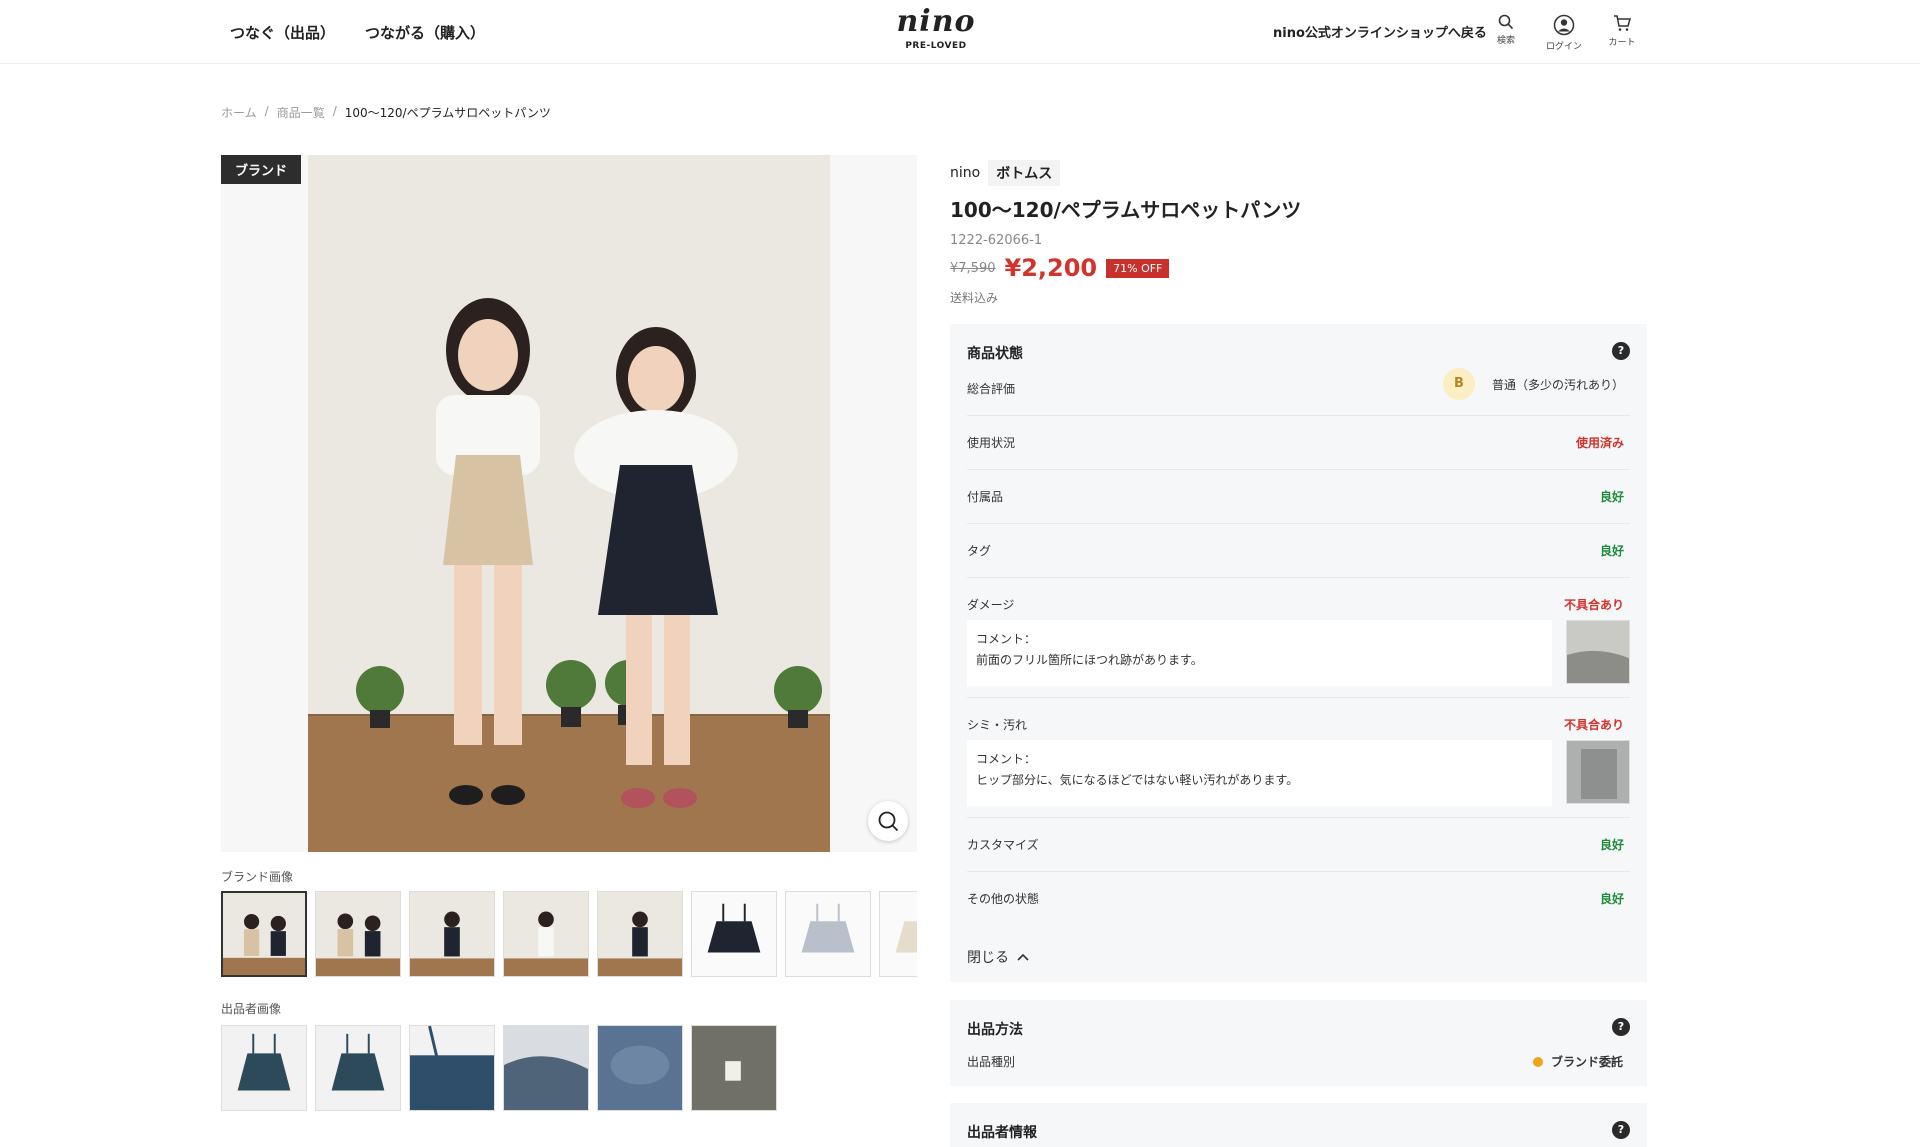  What do you see at coordinates (251, 1009) in the screenshot?
I see `seller-images-label: 出品者画像` at bounding box center [251, 1009].